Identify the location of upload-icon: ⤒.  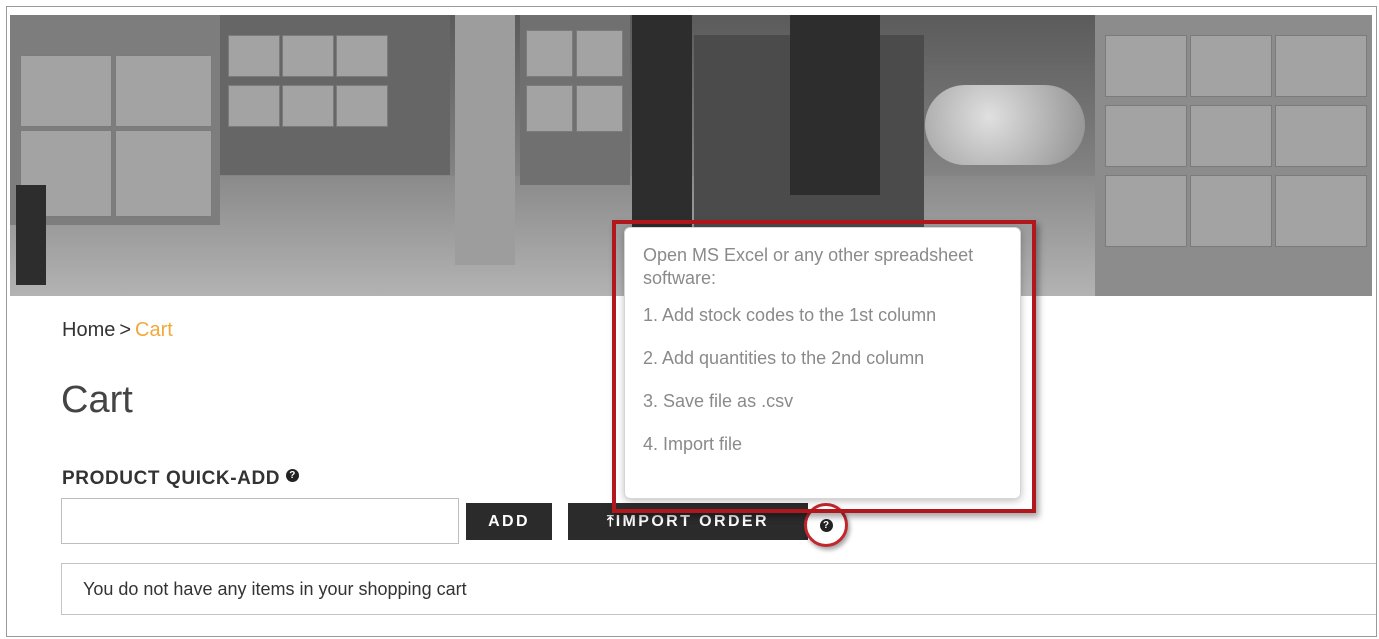
(610, 521).